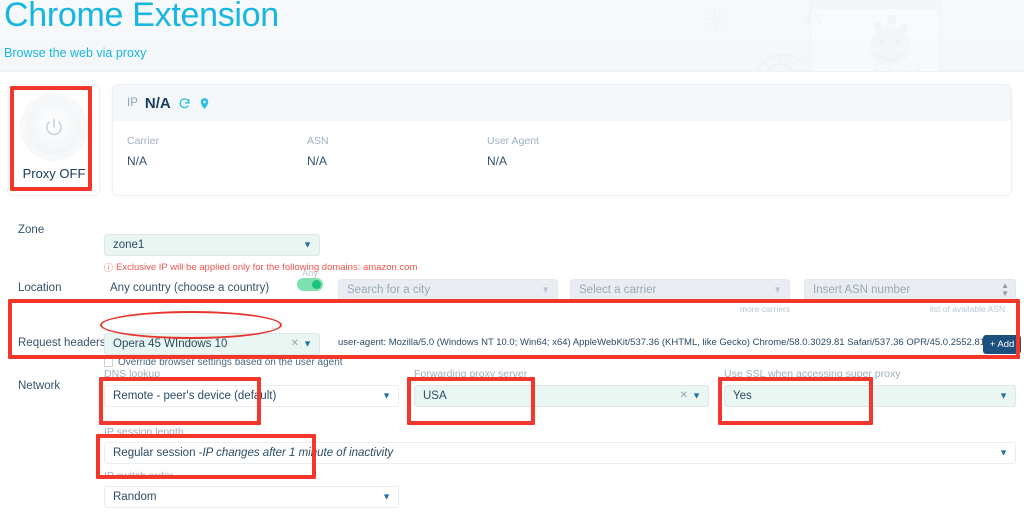  I want to click on use-ssl-group: Use SSL when accessing super proxy, so click(812, 374).